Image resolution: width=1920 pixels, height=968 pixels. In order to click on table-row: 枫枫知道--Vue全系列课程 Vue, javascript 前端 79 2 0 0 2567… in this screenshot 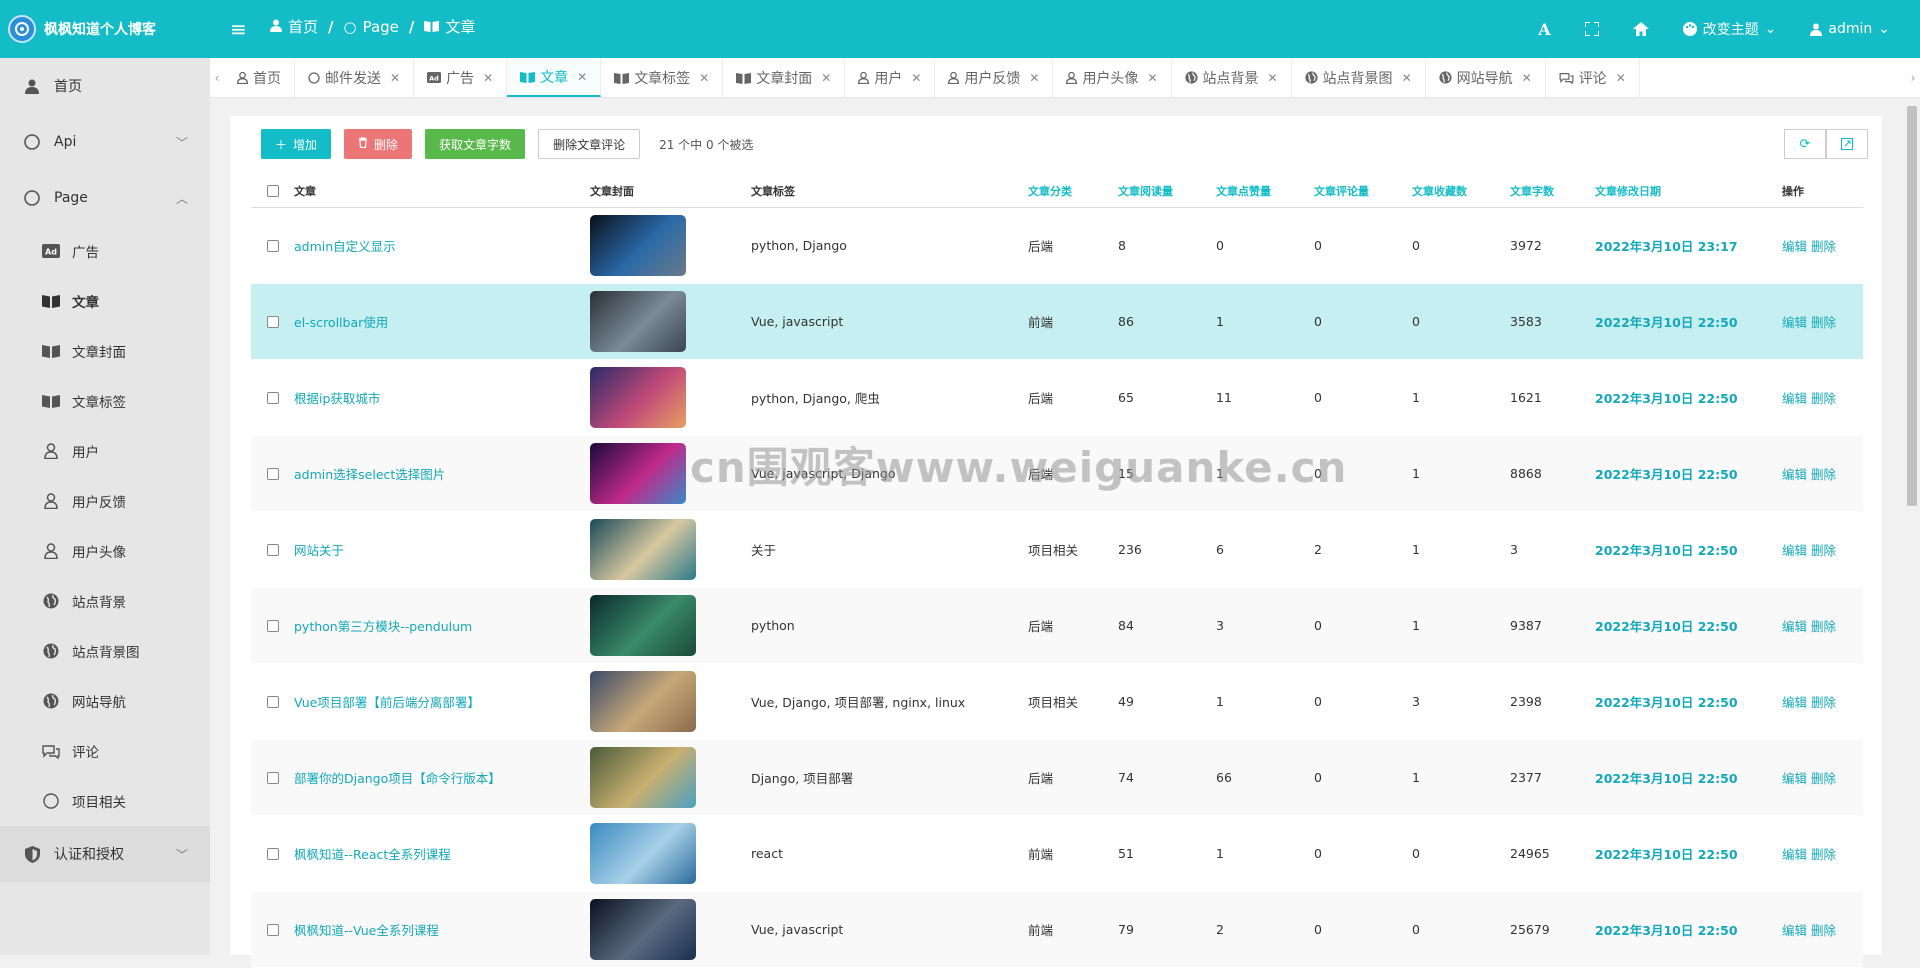, I will do `click(1057, 930)`.